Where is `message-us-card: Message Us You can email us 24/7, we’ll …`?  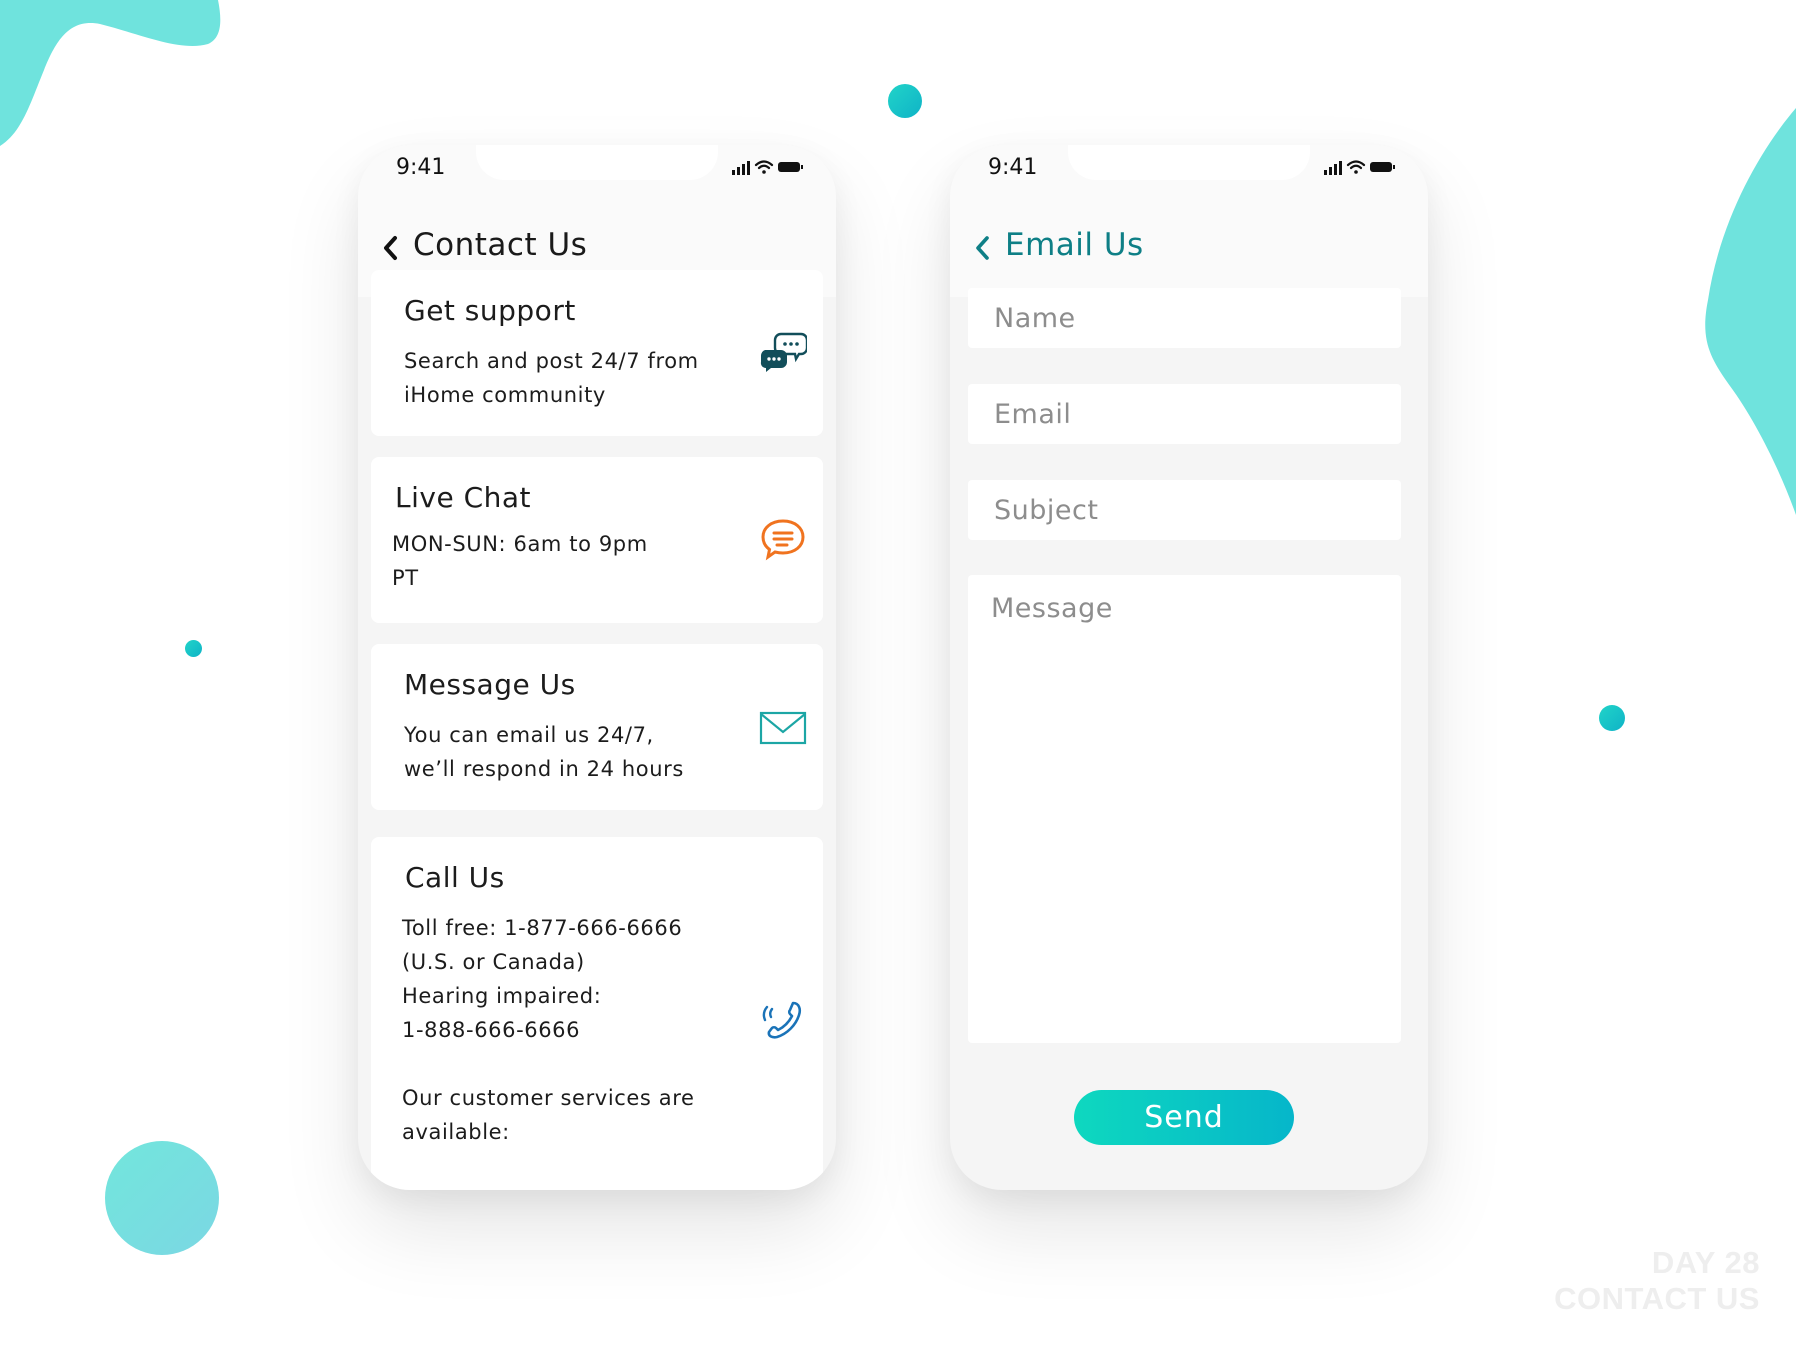
message-us-card: Message Us You can email us 24/7, we’ll … is located at coordinates (597, 727).